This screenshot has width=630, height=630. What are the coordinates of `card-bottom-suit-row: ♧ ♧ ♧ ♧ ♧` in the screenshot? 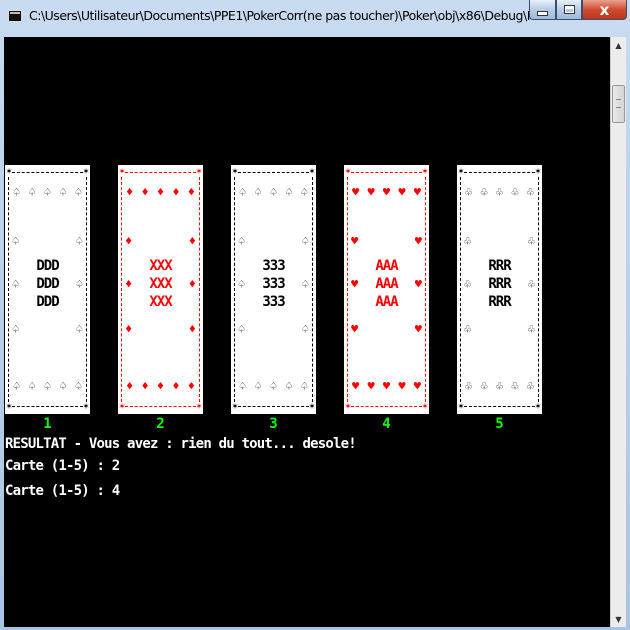 It's located at (499, 386).